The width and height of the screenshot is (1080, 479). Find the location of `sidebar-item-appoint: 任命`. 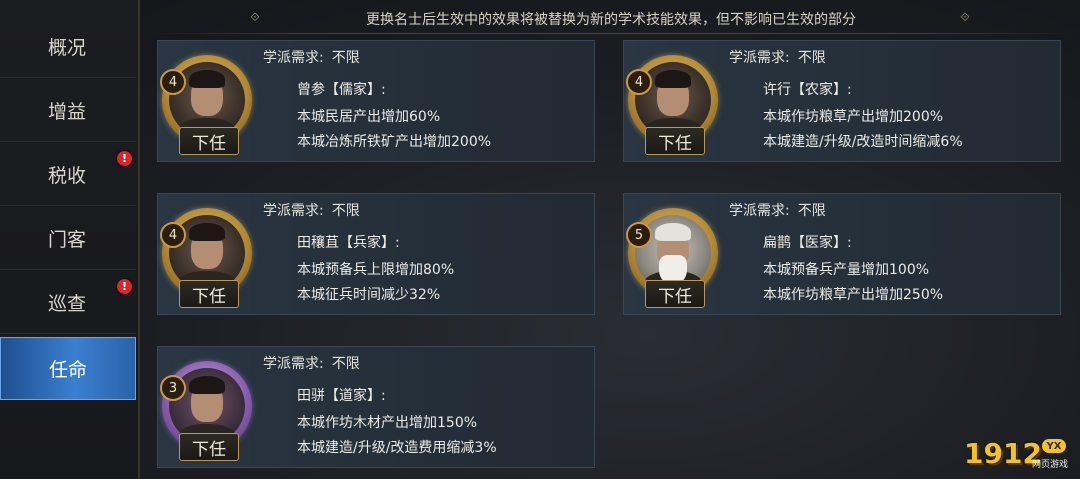

sidebar-item-appoint: 任命 is located at coordinates (68, 368).